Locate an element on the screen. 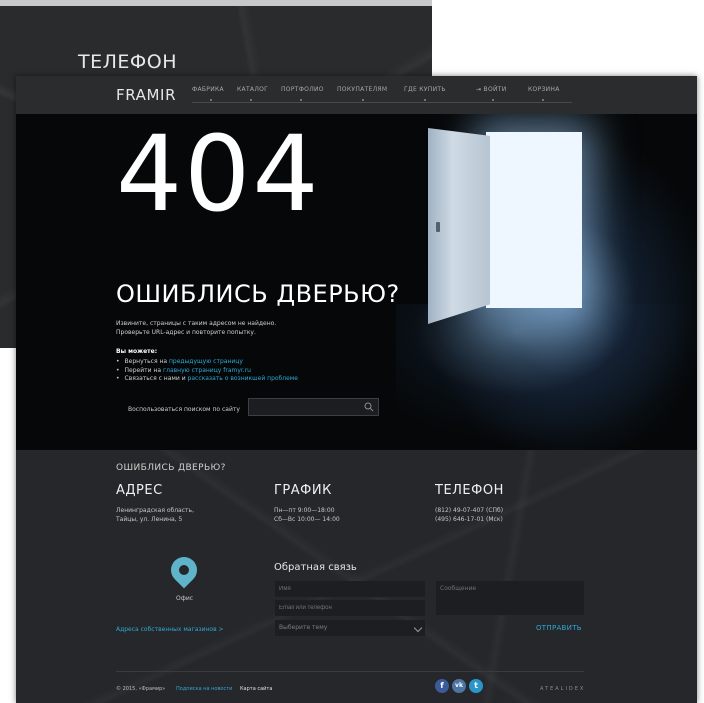 Image resolution: width=704 pixels, height=703 pixels. phone-line: (812) 49-07-407 (СПб) is located at coordinates (469, 510).